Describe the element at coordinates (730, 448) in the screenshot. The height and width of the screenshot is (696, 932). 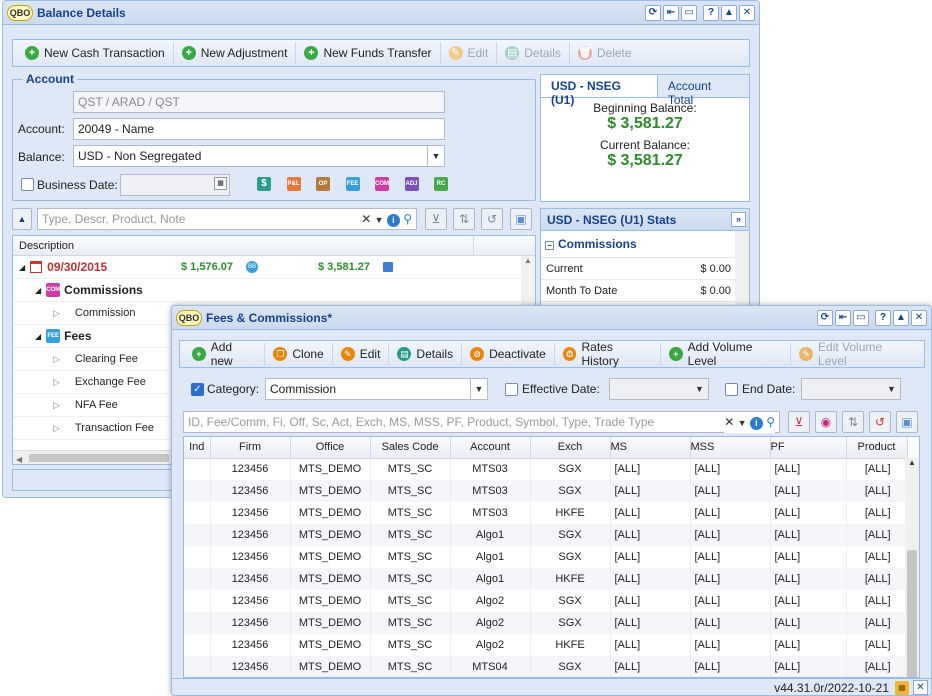
I see `column-header-mss: MSS` at that location.